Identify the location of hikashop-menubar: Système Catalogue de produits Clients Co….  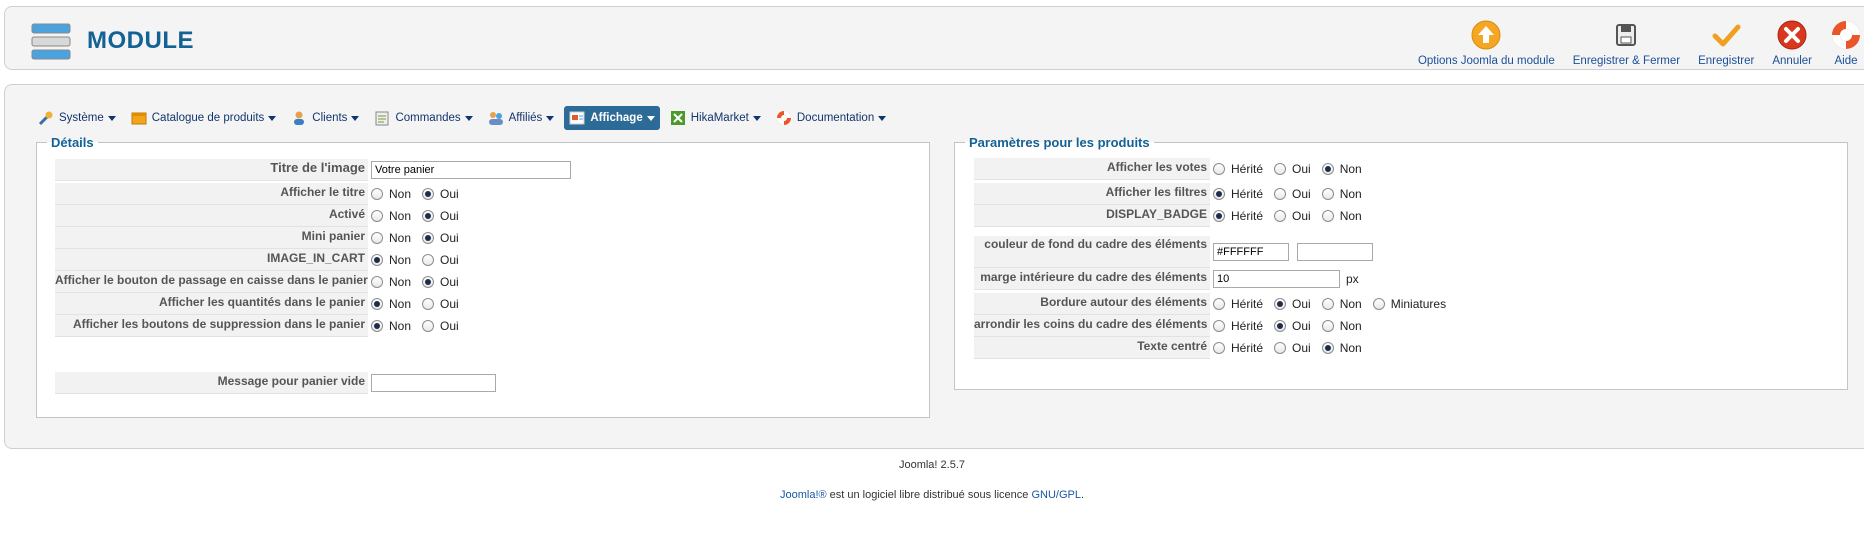
(464, 118).